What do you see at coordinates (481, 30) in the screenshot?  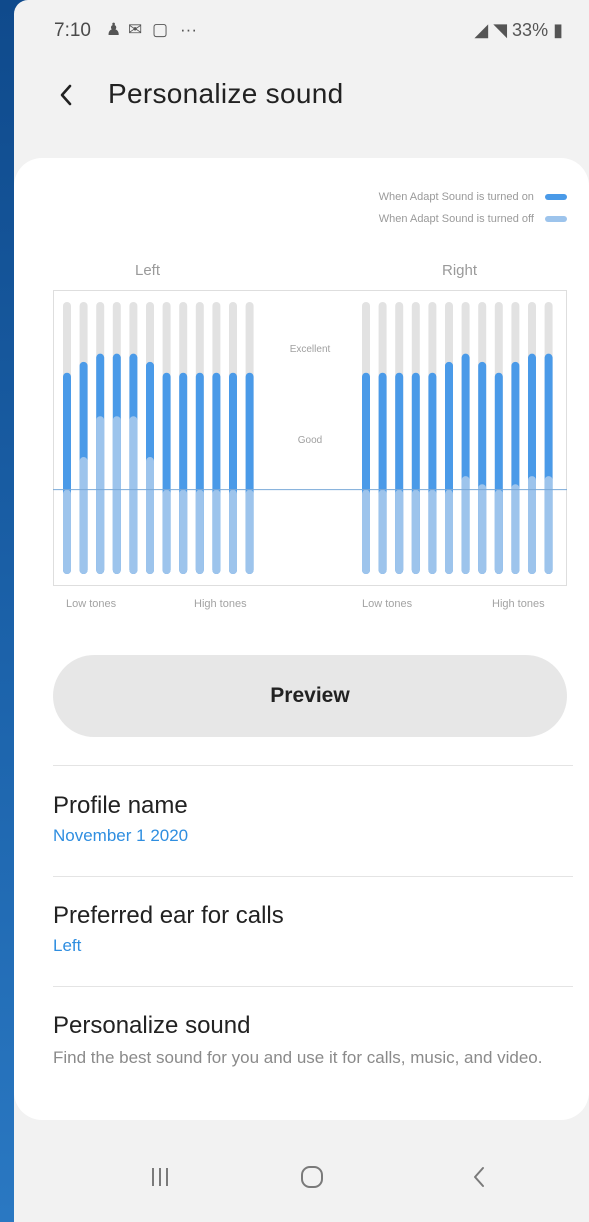 I see `wifi-icon: ◢` at bounding box center [481, 30].